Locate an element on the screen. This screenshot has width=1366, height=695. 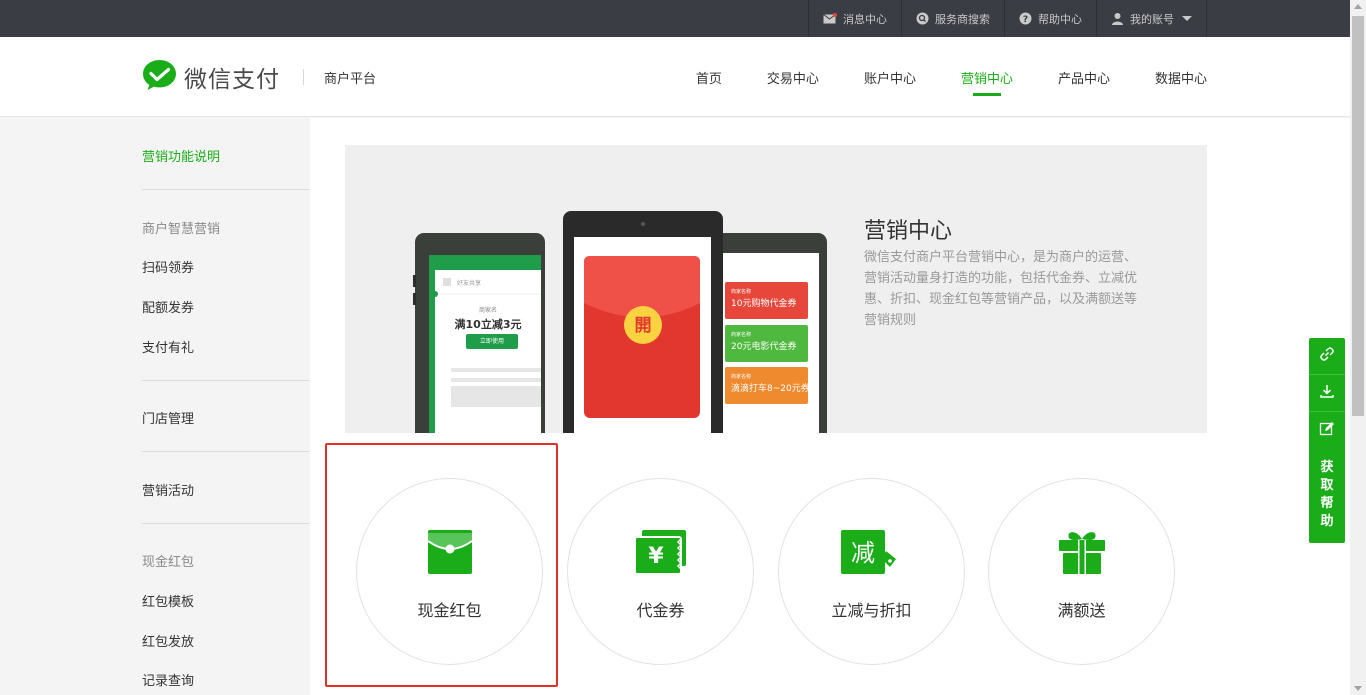
sidebar-item-marketing-activity: 营销活动 is located at coordinates (168, 489).